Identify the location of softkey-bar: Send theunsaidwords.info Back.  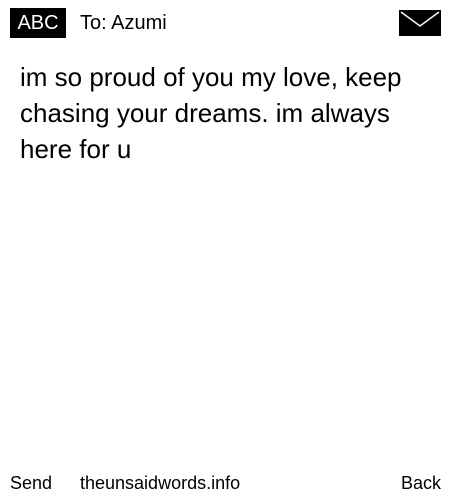
(225, 483).